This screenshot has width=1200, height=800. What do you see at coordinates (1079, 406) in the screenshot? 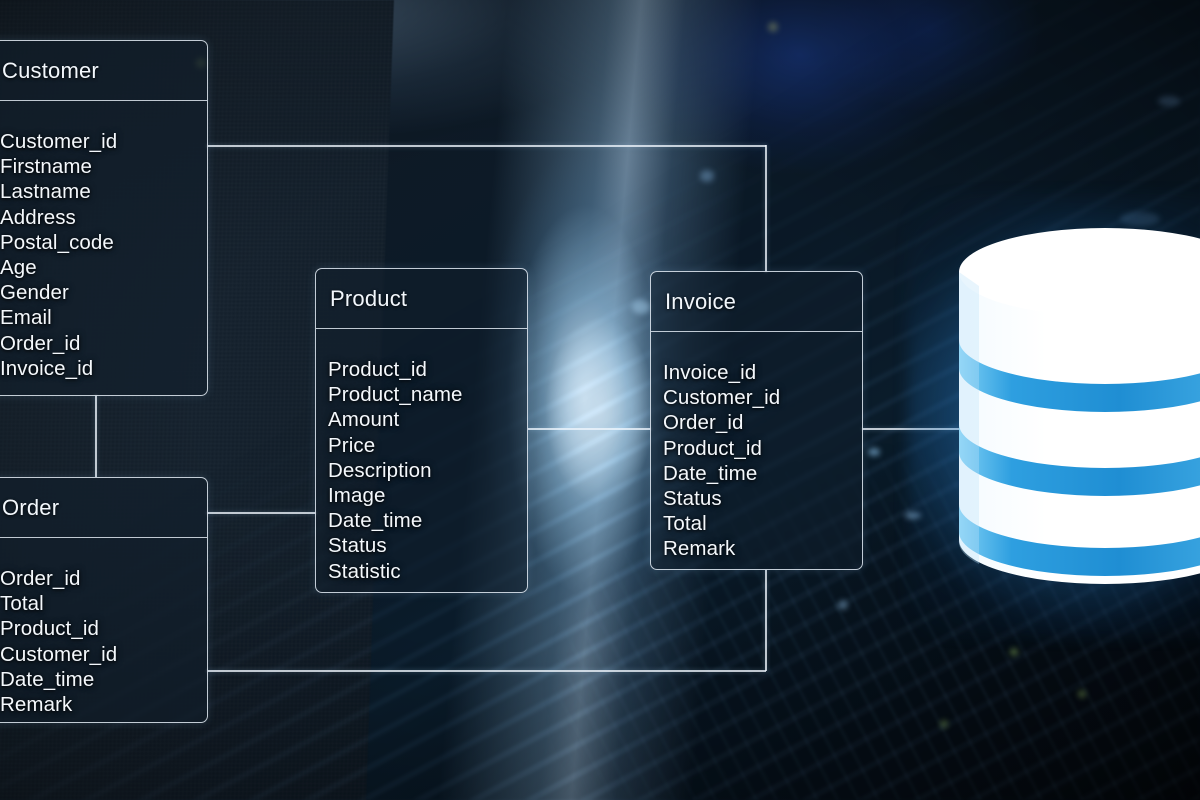
I see `database-cylinder-shape` at bounding box center [1079, 406].